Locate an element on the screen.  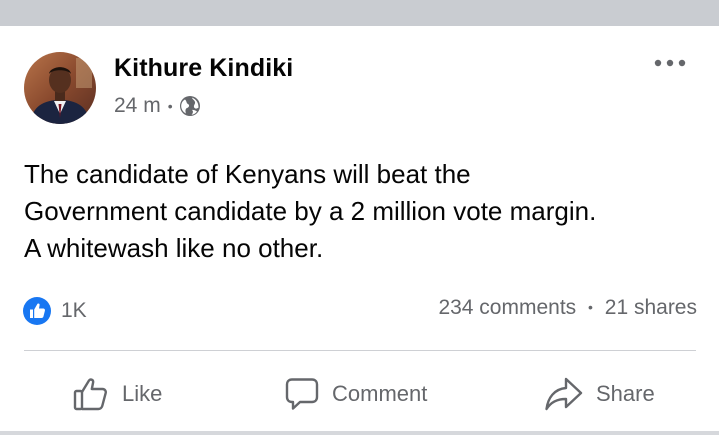
comments-count: 234 comments is located at coordinates (507, 307).